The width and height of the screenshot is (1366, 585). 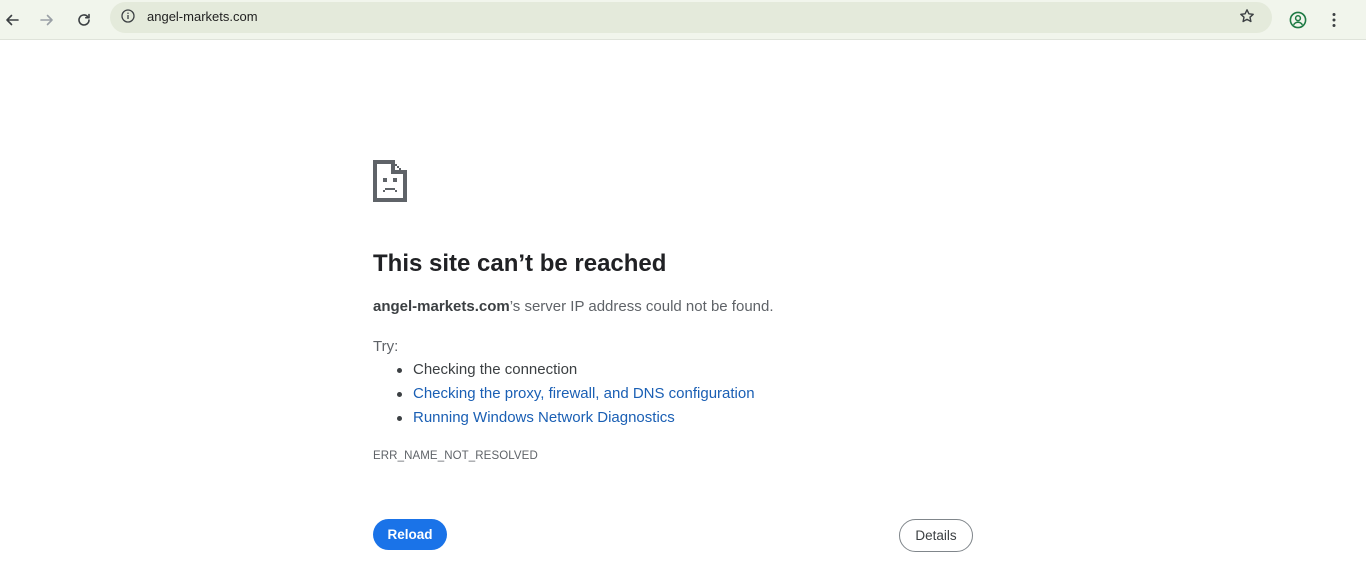 What do you see at coordinates (936, 535) in the screenshot?
I see `details-button: Details` at bounding box center [936, 535].